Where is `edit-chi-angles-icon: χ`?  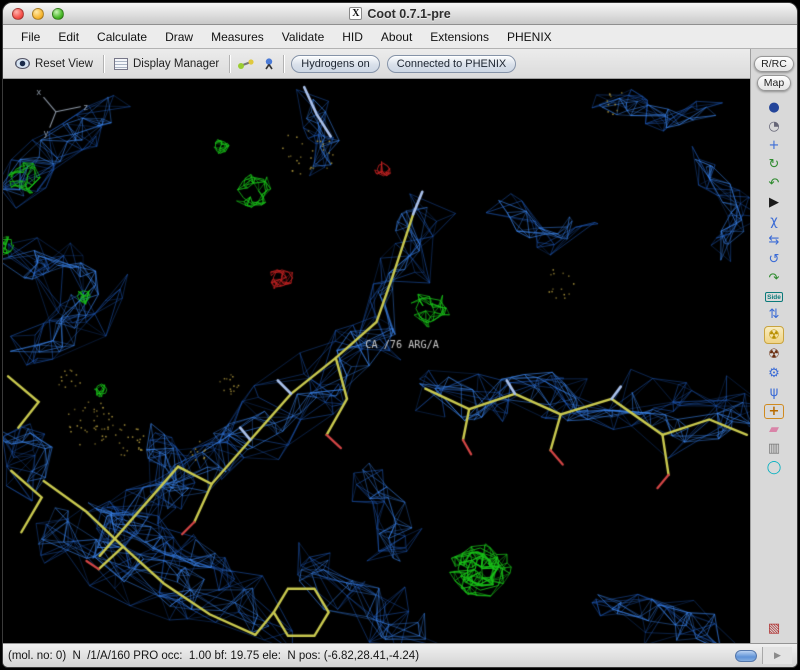
edit-chi-angles-icon: χ is located at coordinates (774, 222).